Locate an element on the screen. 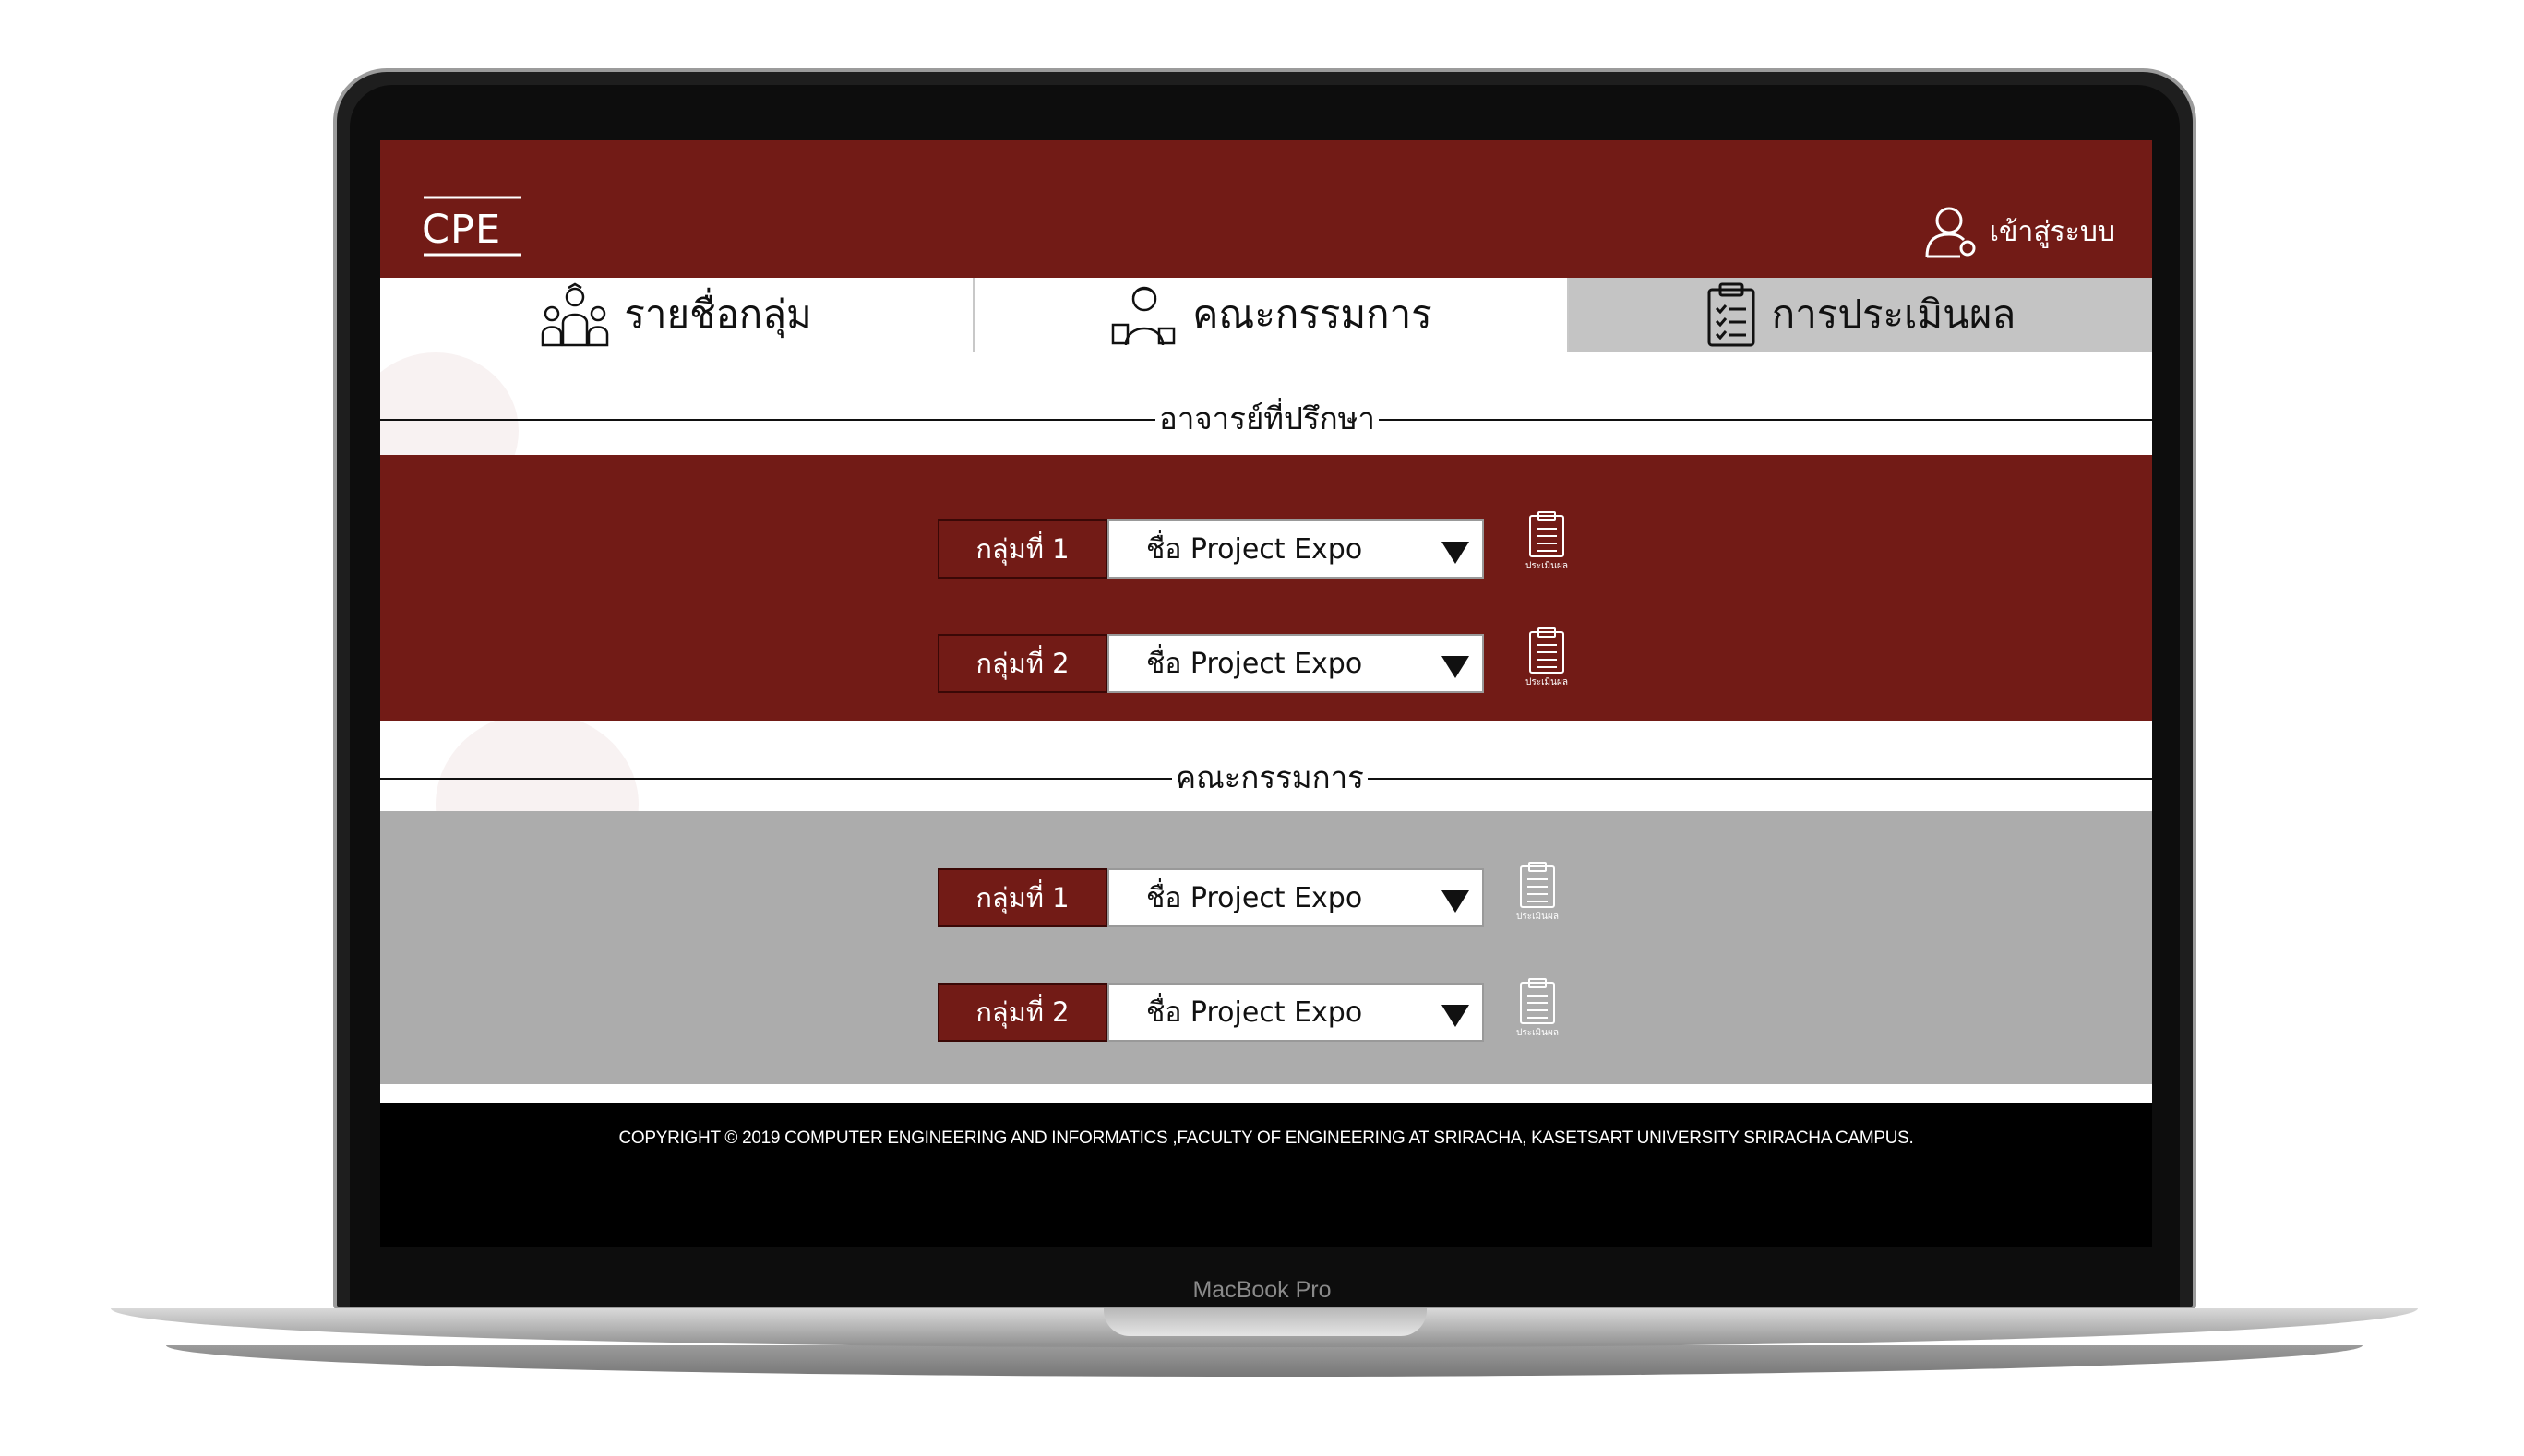 The width and height of the screenshot is (2524, 1456). login-label: เข้าสู่ระบบ is located at coordinates (2052, 231).